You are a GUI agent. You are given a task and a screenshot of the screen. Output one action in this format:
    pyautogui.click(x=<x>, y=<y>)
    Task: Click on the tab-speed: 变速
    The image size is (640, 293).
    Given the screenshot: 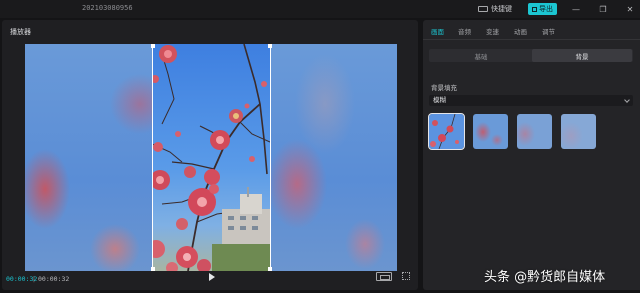 What is the action you would take?
    pyautogui.click(x=492, y=31)
    